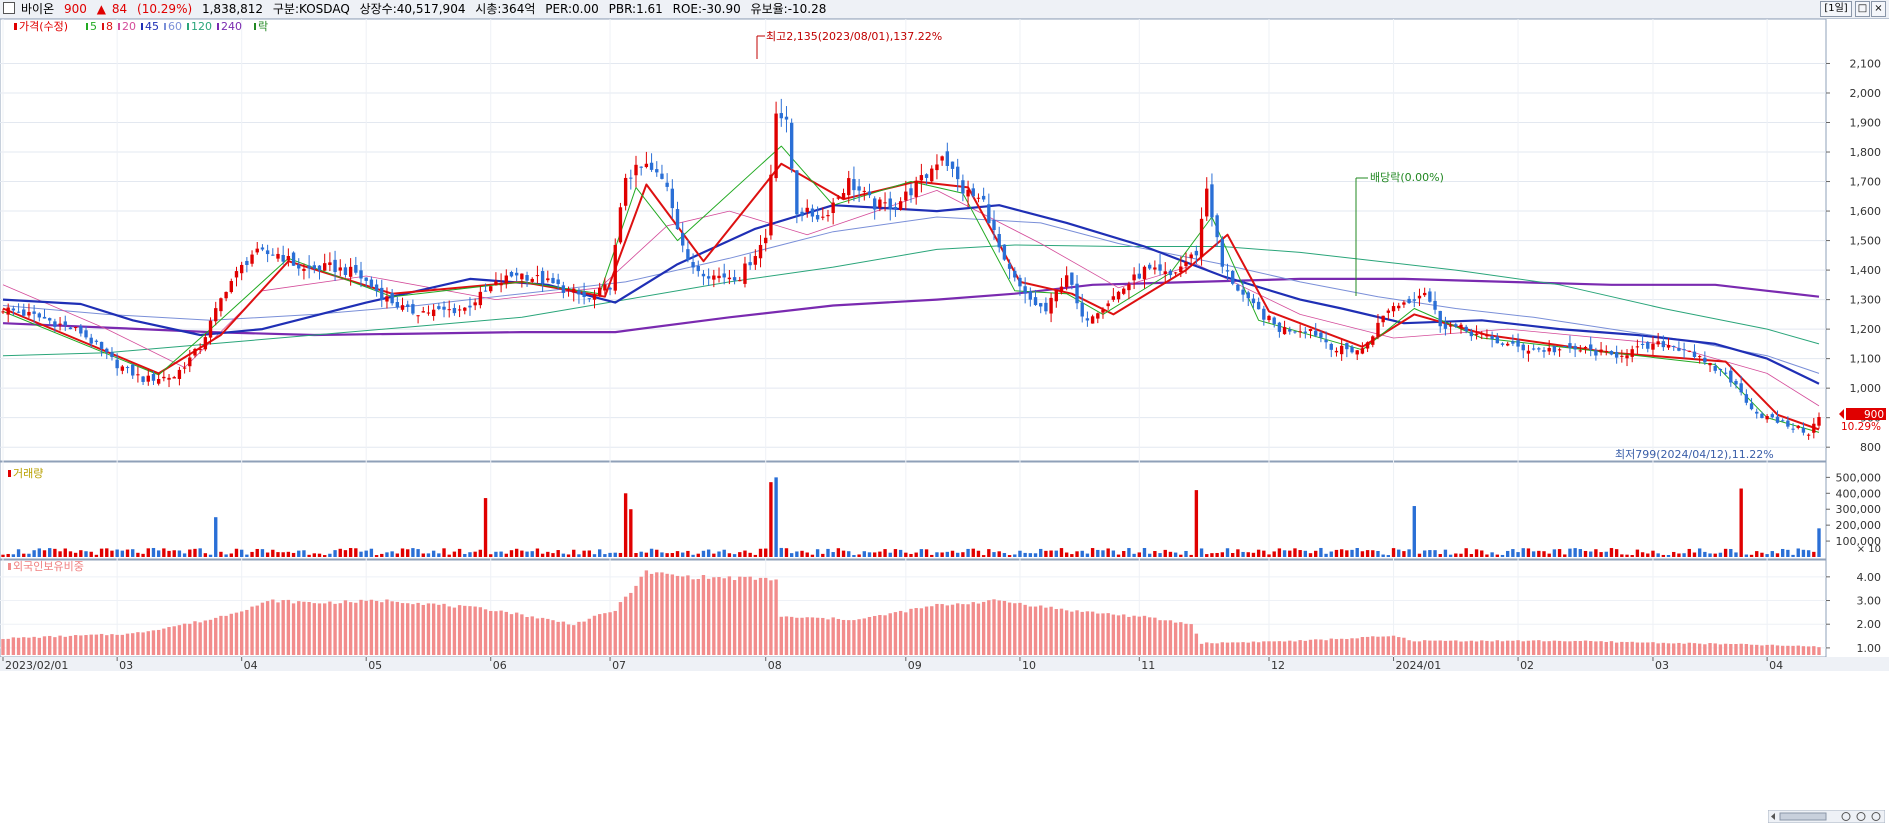 This screenshot has width=1889, height=826. What do you see at coordinates (1859, 493) in the screenshot?
I see `volume-tick-label: 400,000` at bounding box center [1859, 493].